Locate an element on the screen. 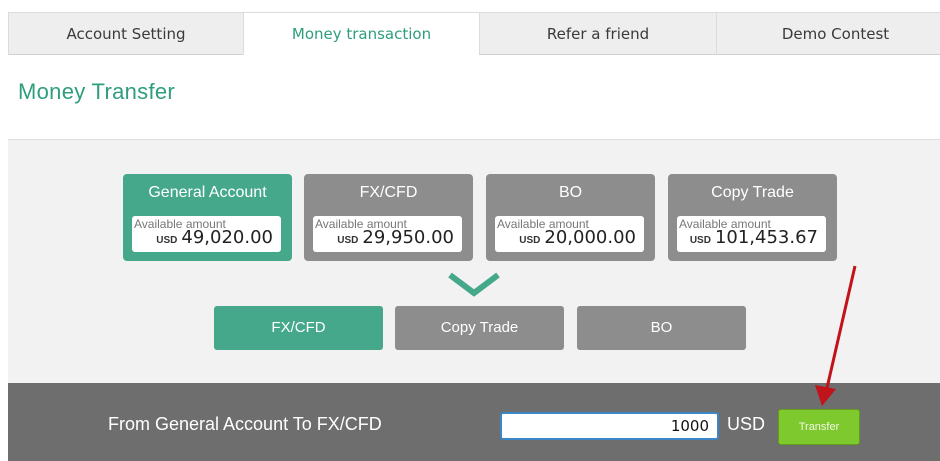 Image resolution: width=940 pixels, height=461 pixels. source-account-name: General Account is located at coordinates (207, 192).